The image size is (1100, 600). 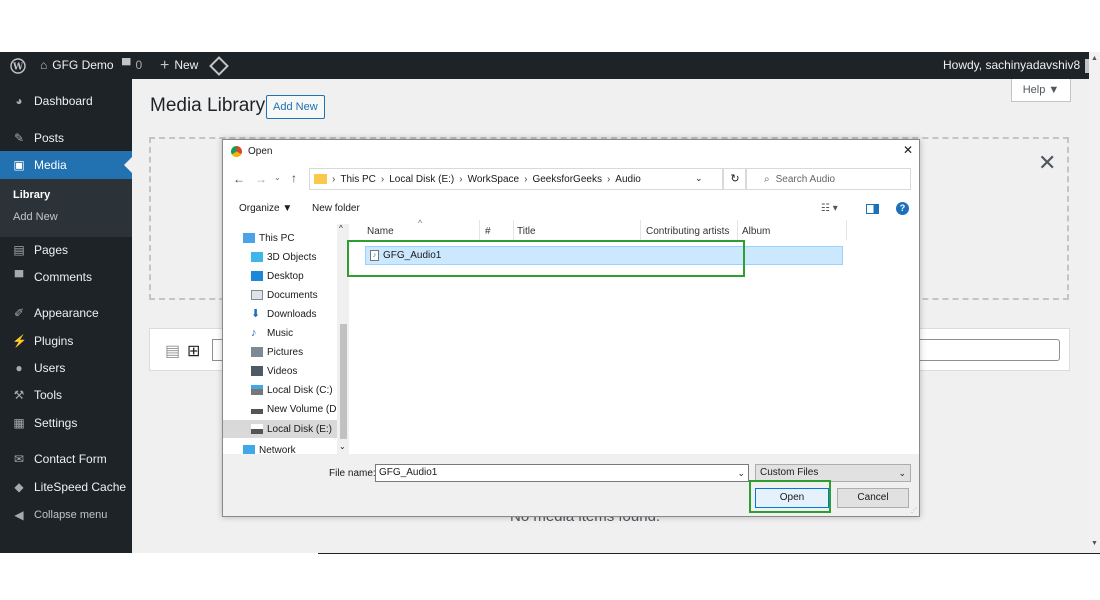 What do you see at coordinates (902, 473) in the screenshot?
I see `file-type-dropdown-icon: ⌄` at bounding box center [902, 473].